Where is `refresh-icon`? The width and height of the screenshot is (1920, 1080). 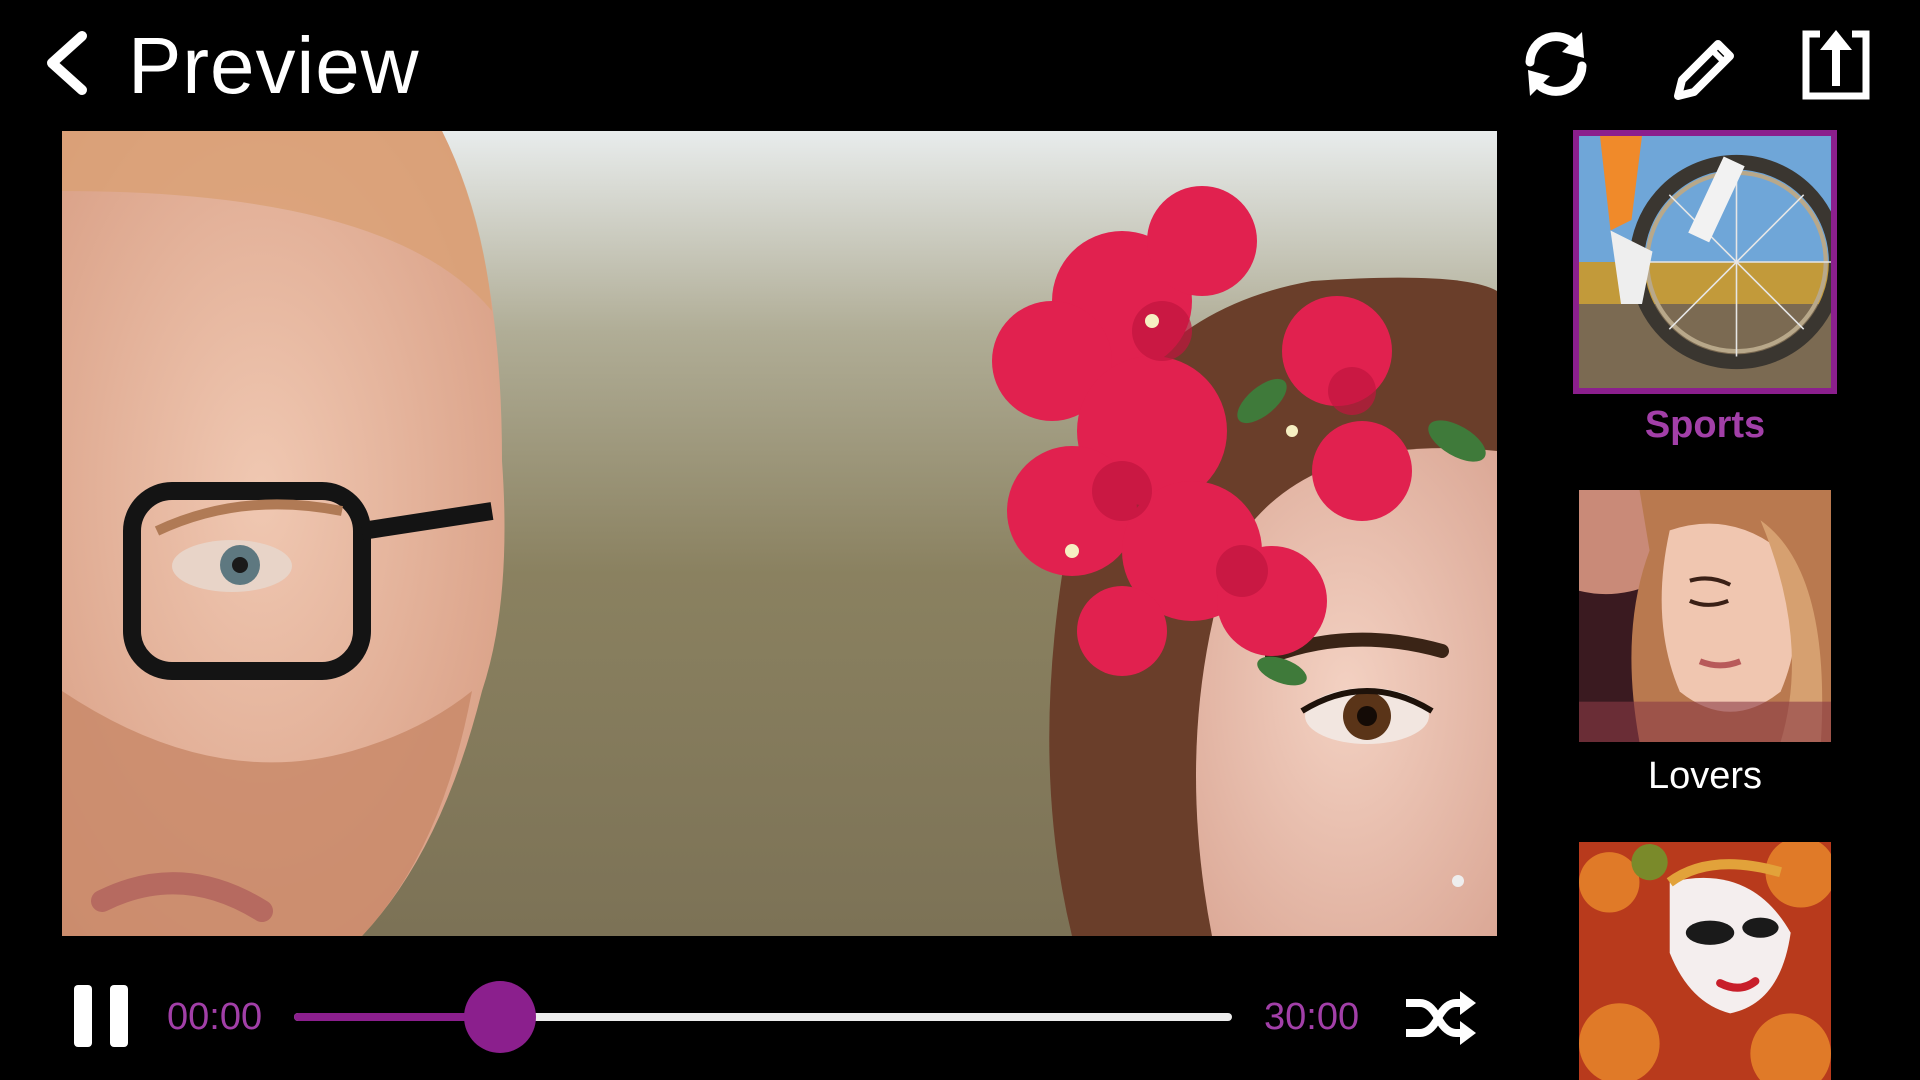
refresh-icon is located at coordinates (1556, 64).